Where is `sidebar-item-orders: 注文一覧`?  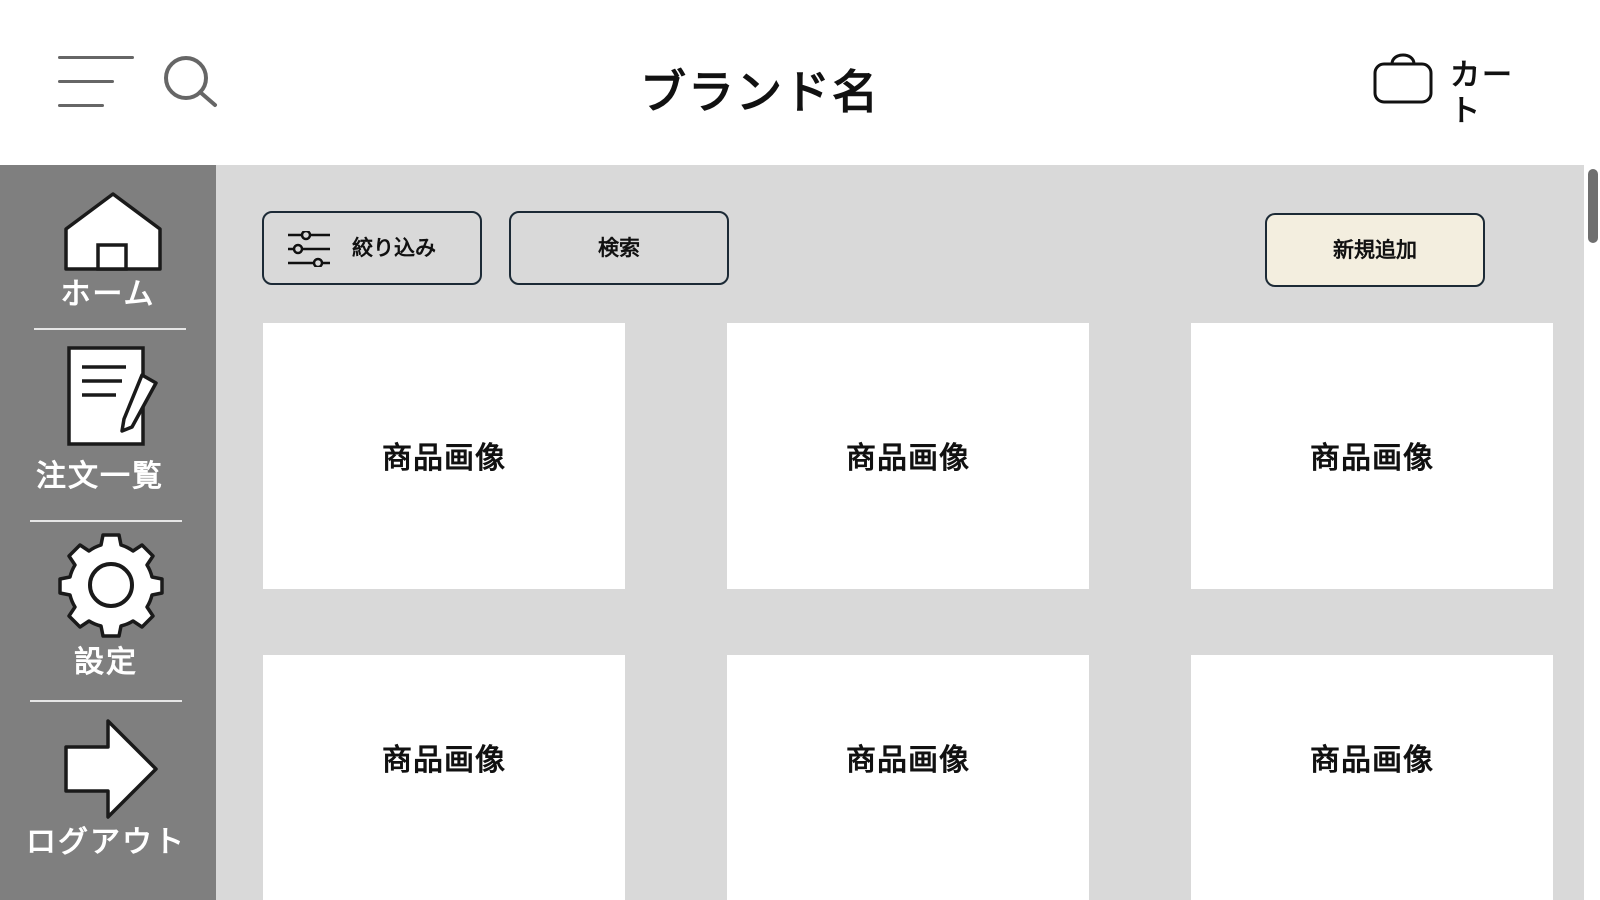
sidebar-item-orders: 注文一覧 is located at coordinates (108, 426).